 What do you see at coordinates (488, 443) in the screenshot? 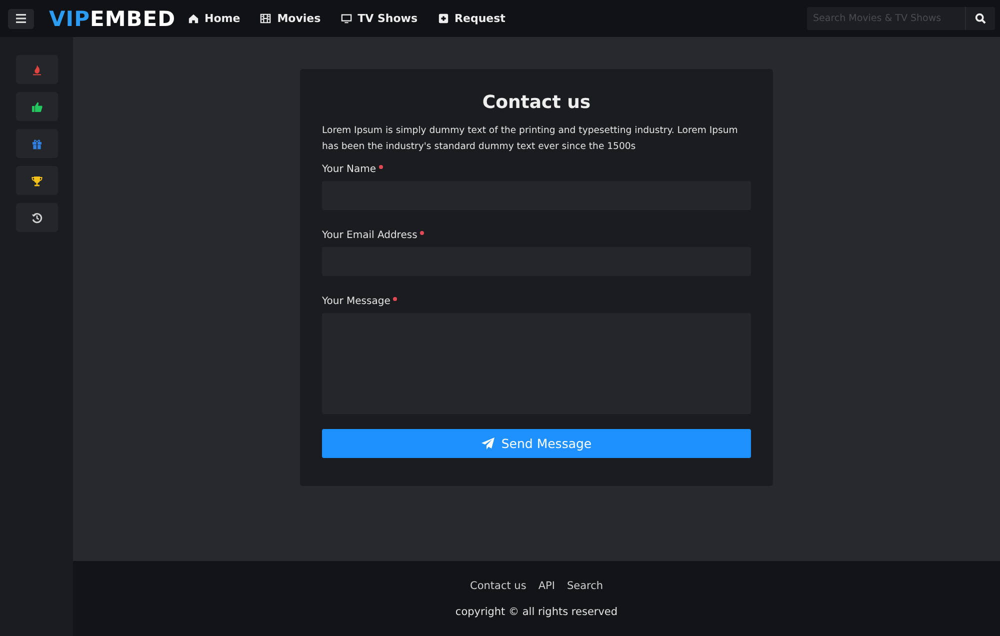
I see `paper-plane-icon` at bounding box center [488, 443].